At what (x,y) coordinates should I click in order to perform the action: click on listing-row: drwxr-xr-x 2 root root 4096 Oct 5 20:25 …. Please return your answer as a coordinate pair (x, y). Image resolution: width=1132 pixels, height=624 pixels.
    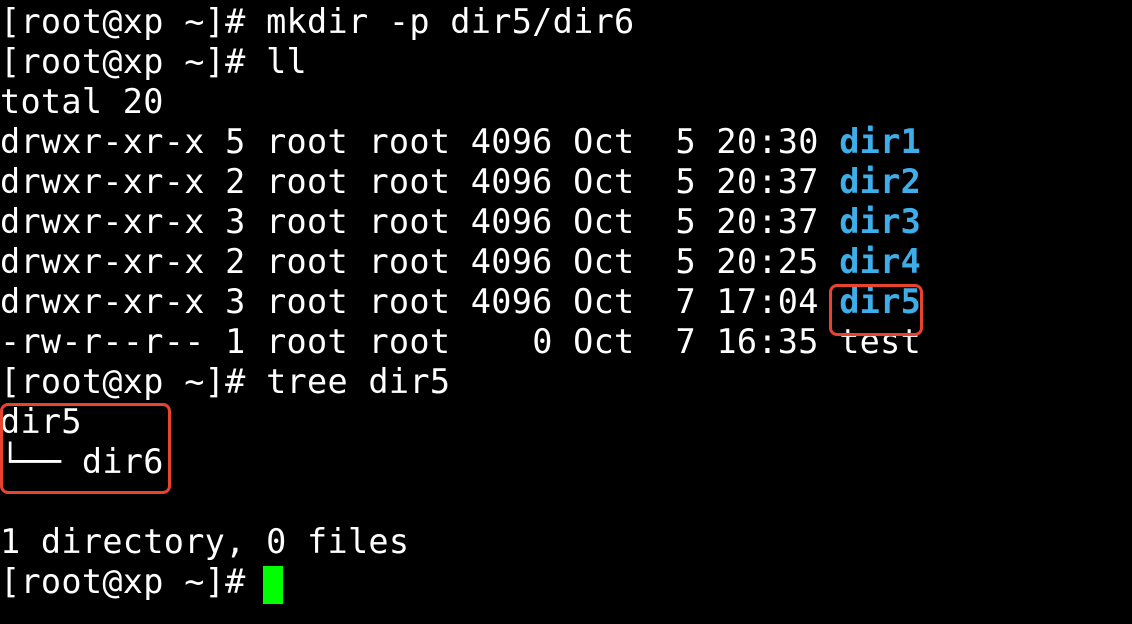
    Looking at the image, I should click on (460, 262).